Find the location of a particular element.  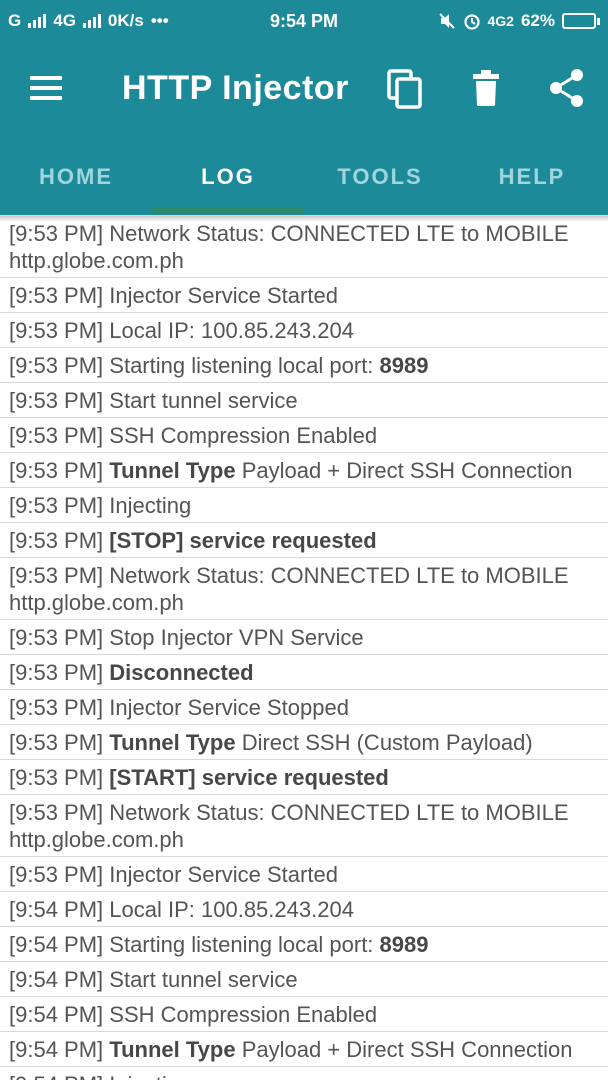

log-entry: [9:54 PM] Local IP: 100.85.243.204 is located at coordinates (304, 909).